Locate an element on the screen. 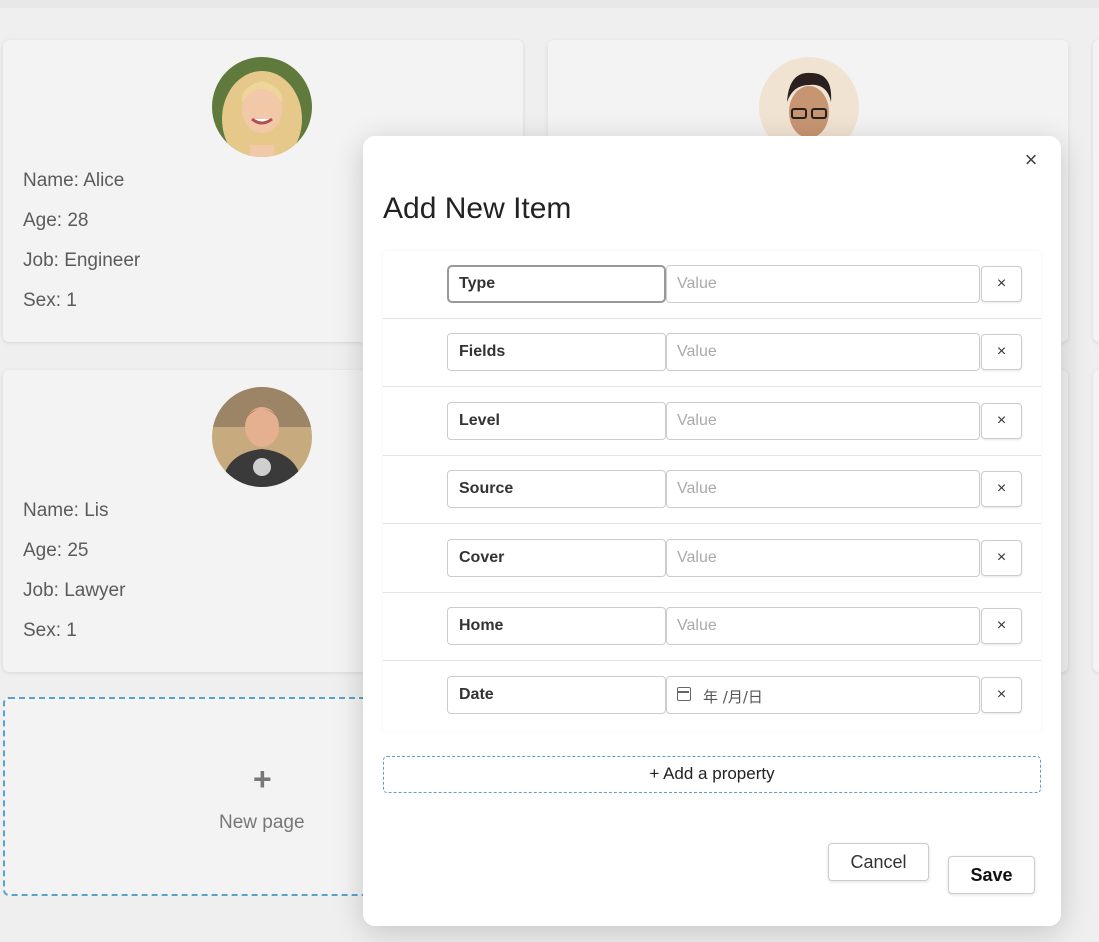 The width and height of the screenshot is (1099, 942). new-page-label: New page is located at coordinates (262, 822).